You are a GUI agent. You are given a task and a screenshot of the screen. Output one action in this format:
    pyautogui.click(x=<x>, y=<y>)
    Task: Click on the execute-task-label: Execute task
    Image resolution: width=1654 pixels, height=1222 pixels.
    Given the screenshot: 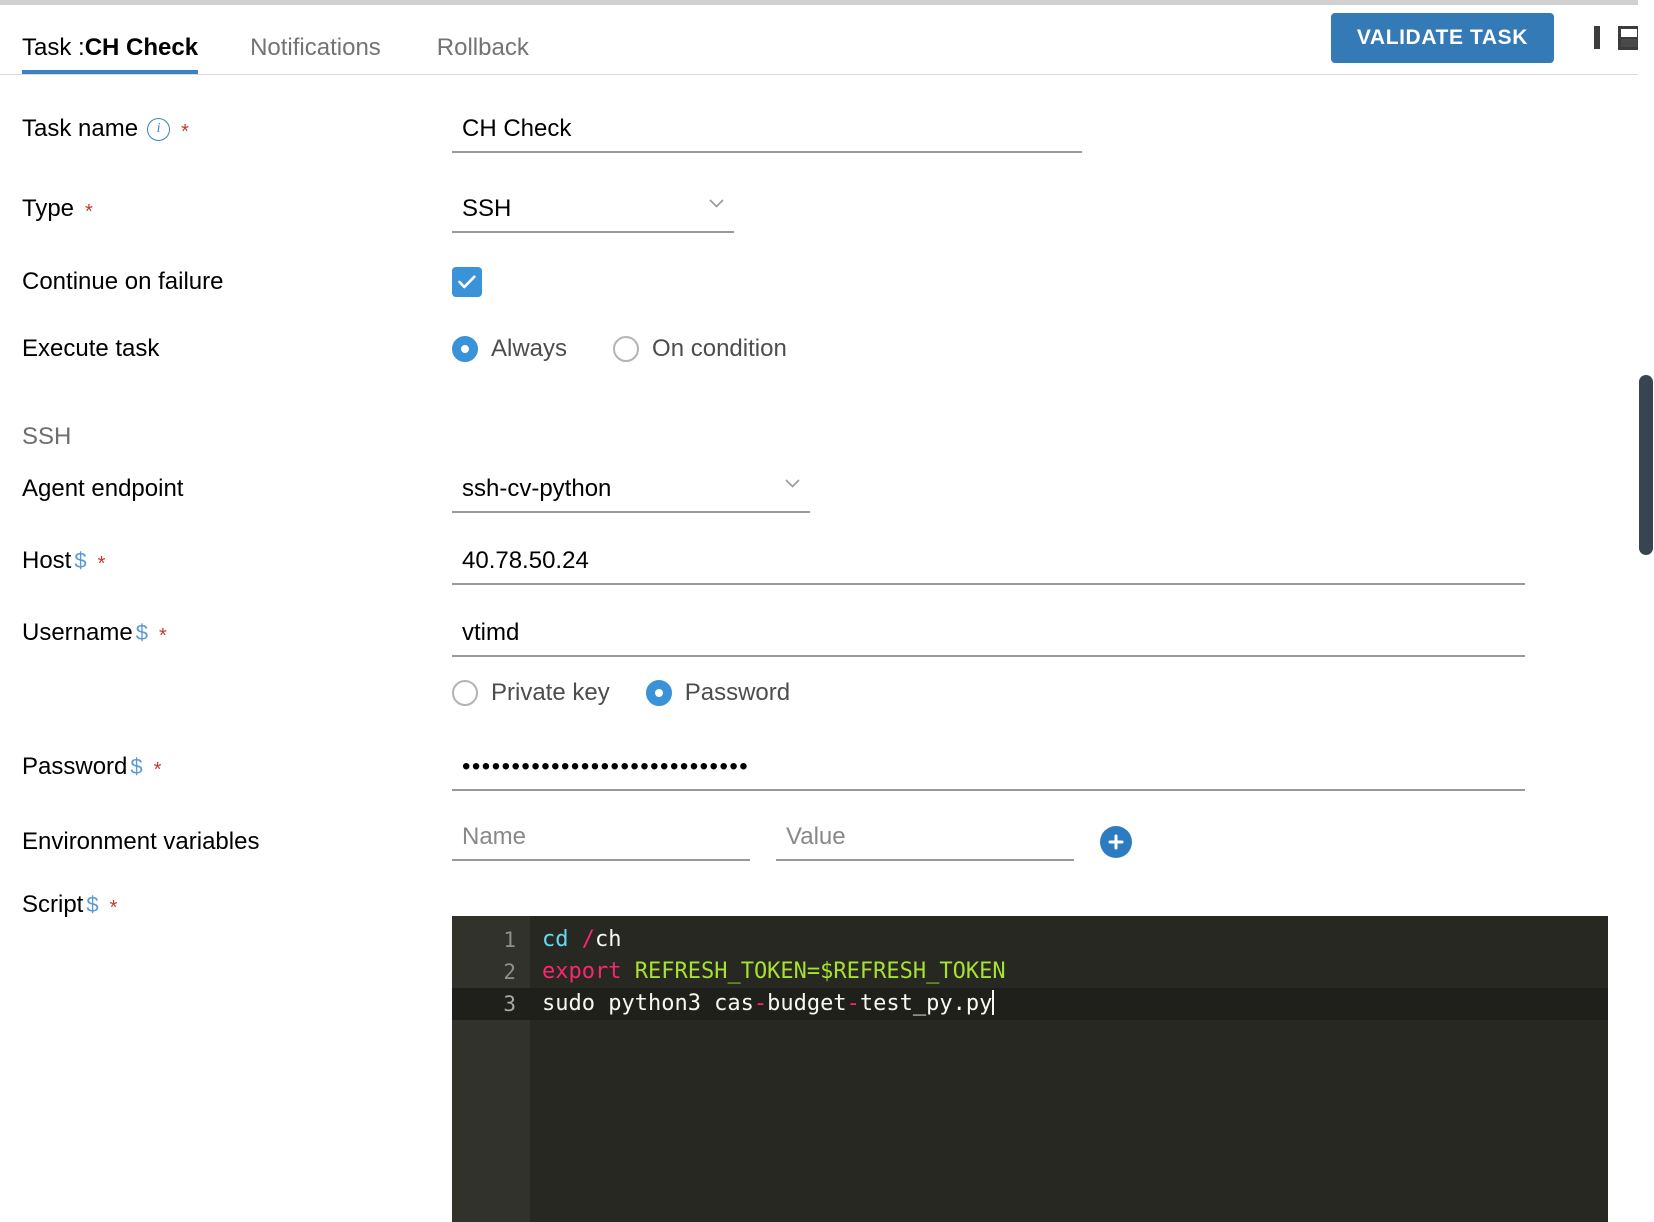 What is the action you would take?
    pyautogui.click(x=91, y=348)
    